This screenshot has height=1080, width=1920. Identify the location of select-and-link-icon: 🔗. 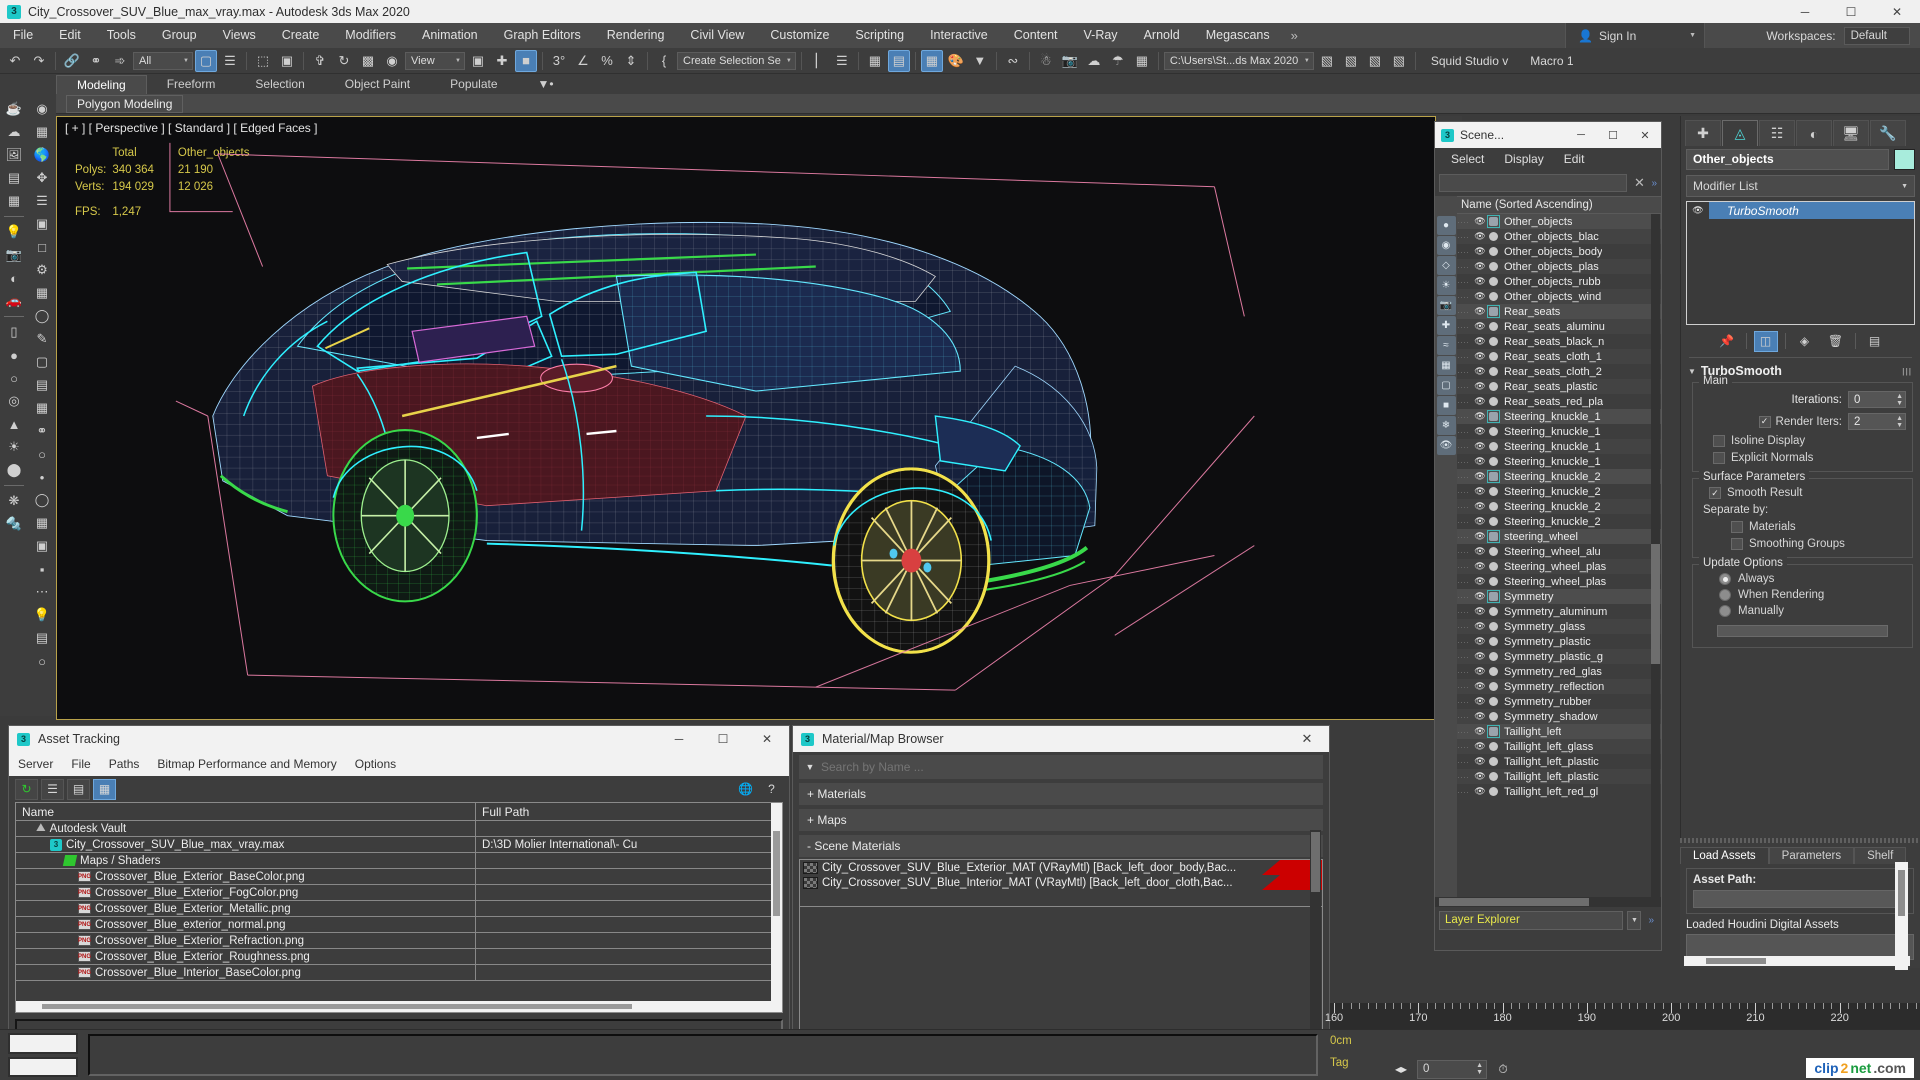
(72, 61).